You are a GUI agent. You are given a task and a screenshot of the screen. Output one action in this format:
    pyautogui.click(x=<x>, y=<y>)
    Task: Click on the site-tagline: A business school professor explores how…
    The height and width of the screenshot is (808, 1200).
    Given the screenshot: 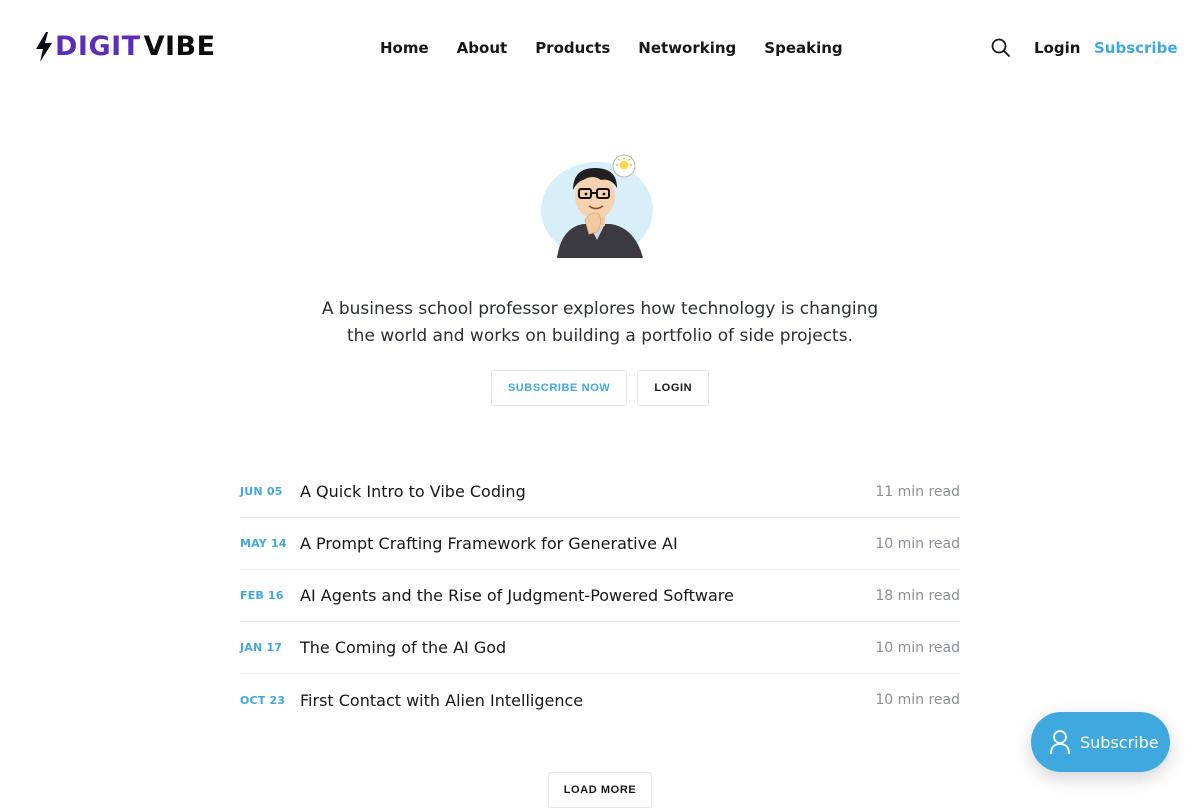 What is the action you would take?
    pyautogui.click(x=600, y=323)
    